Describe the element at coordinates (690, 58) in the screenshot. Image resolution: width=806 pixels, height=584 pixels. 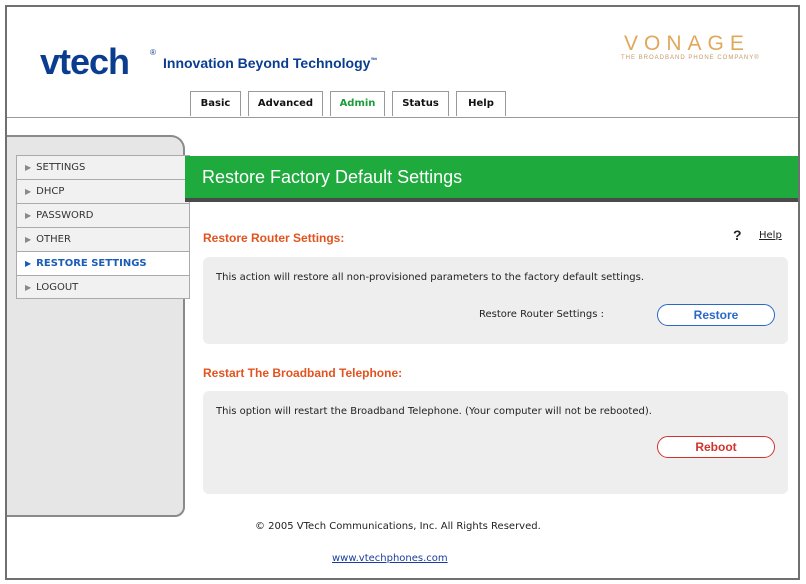
I see `vonage-subtitle: THE BROADBAND PHONE COMPANY®` at that location.